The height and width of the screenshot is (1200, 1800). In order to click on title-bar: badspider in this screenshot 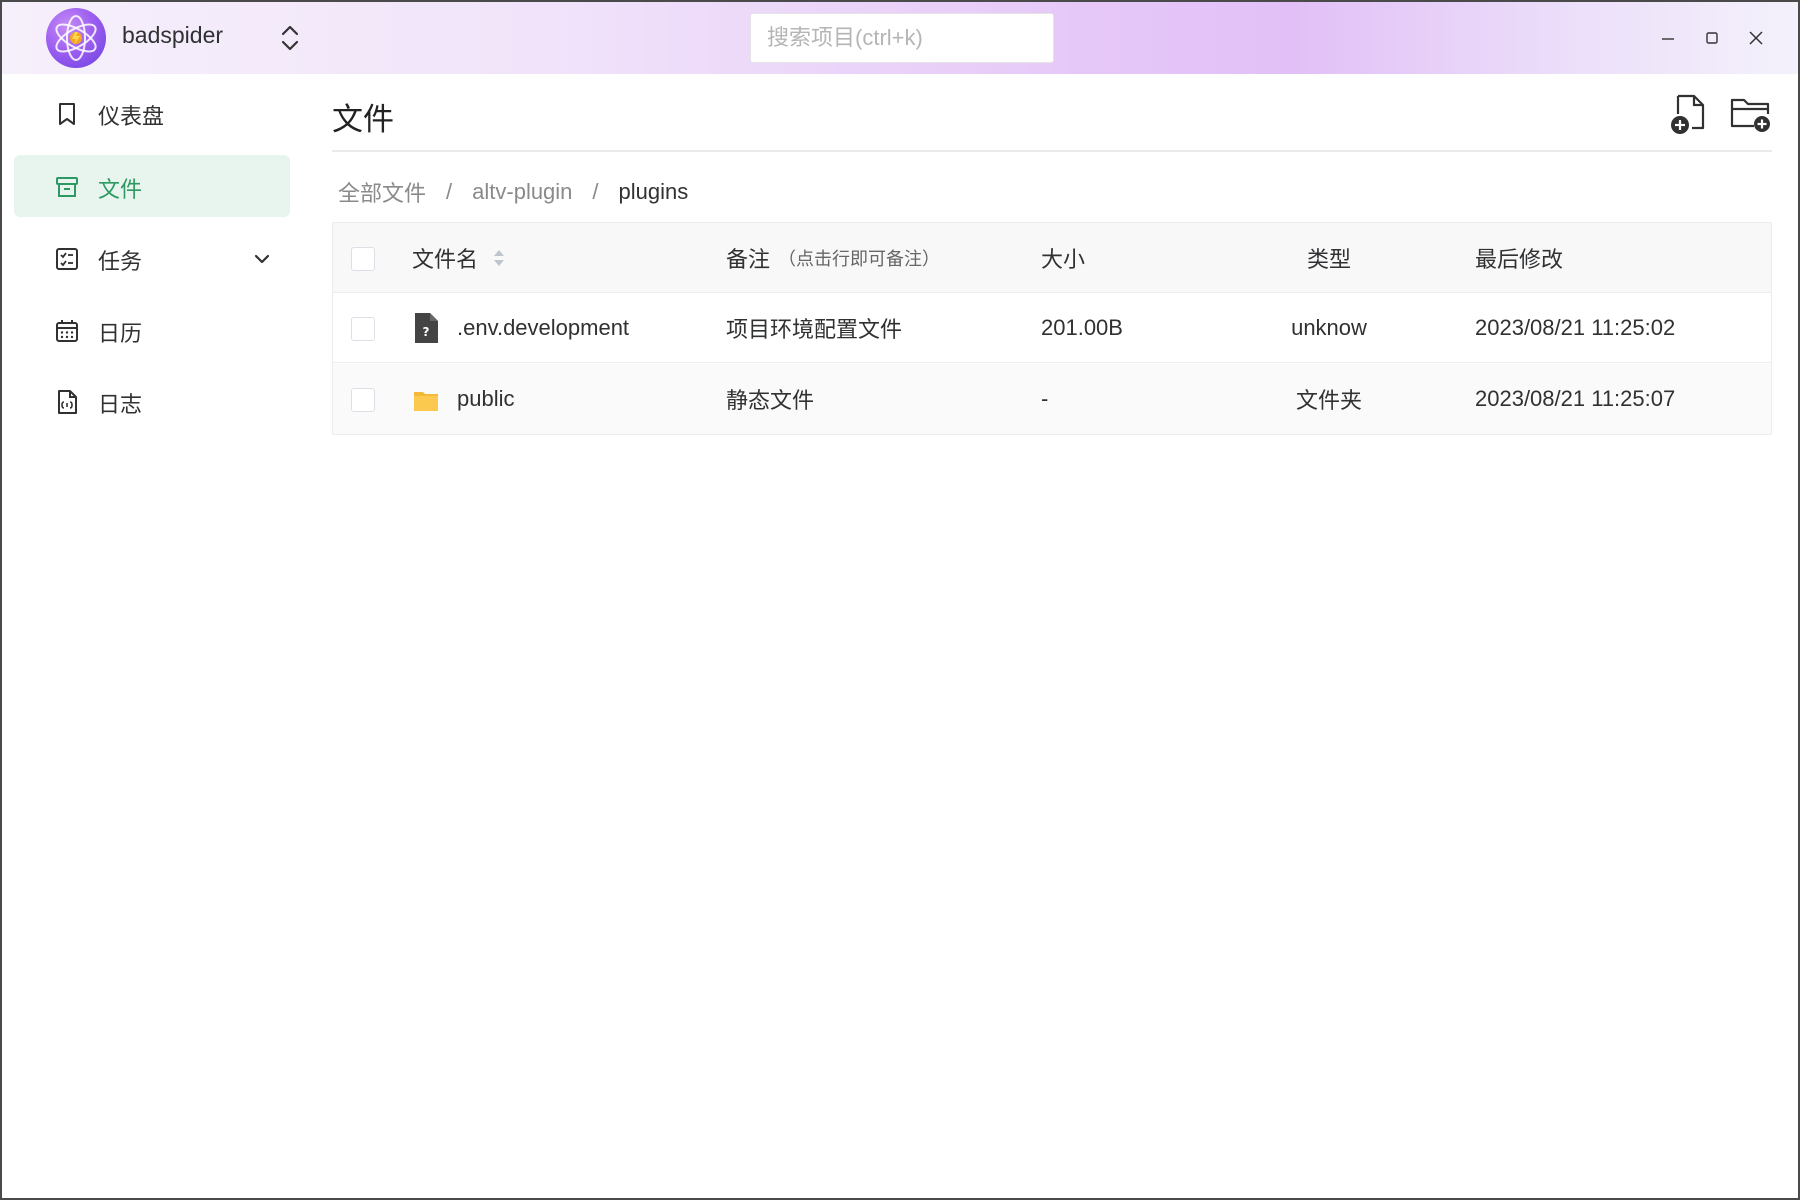, I will do `click(900, 38)`.